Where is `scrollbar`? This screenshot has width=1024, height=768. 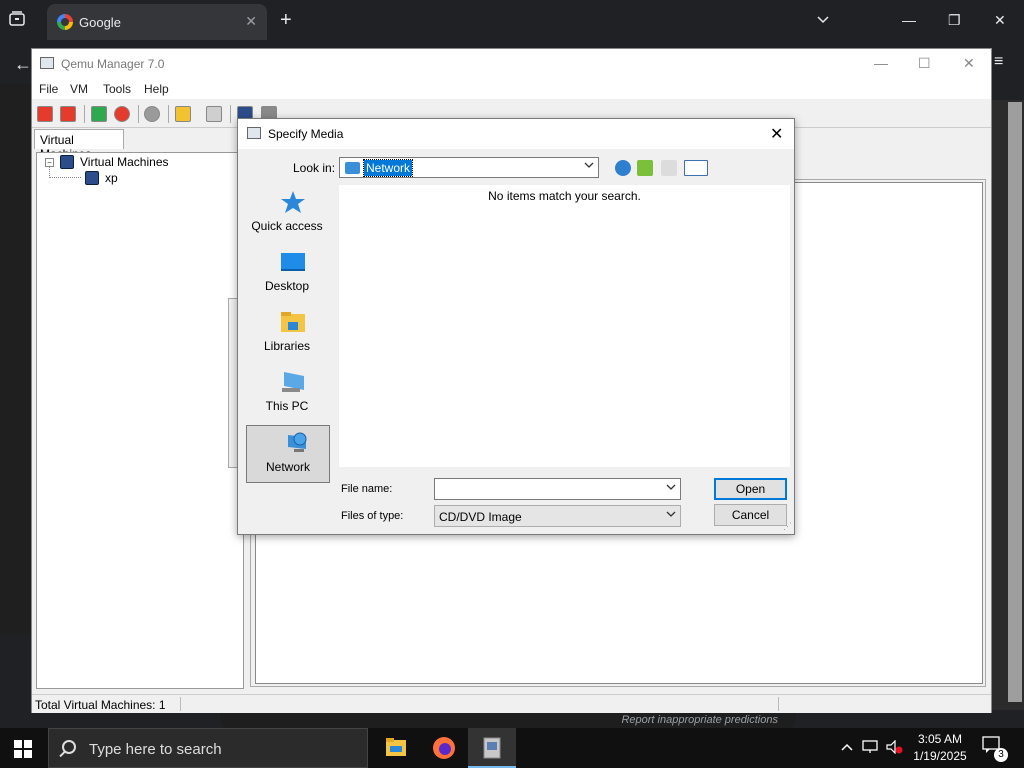
scrollbar is located at coordinates (1015, 402).